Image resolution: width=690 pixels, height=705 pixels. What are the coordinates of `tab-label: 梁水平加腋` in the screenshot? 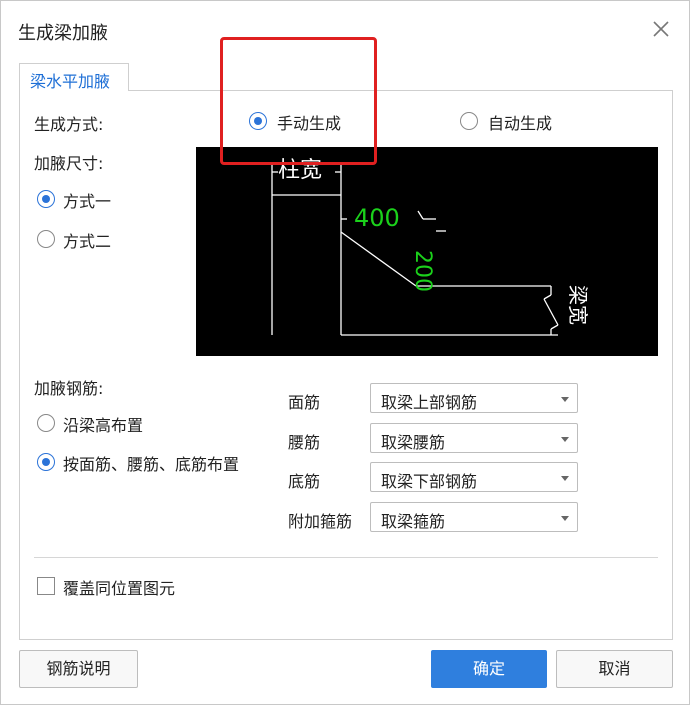 It's located at (70, 81).